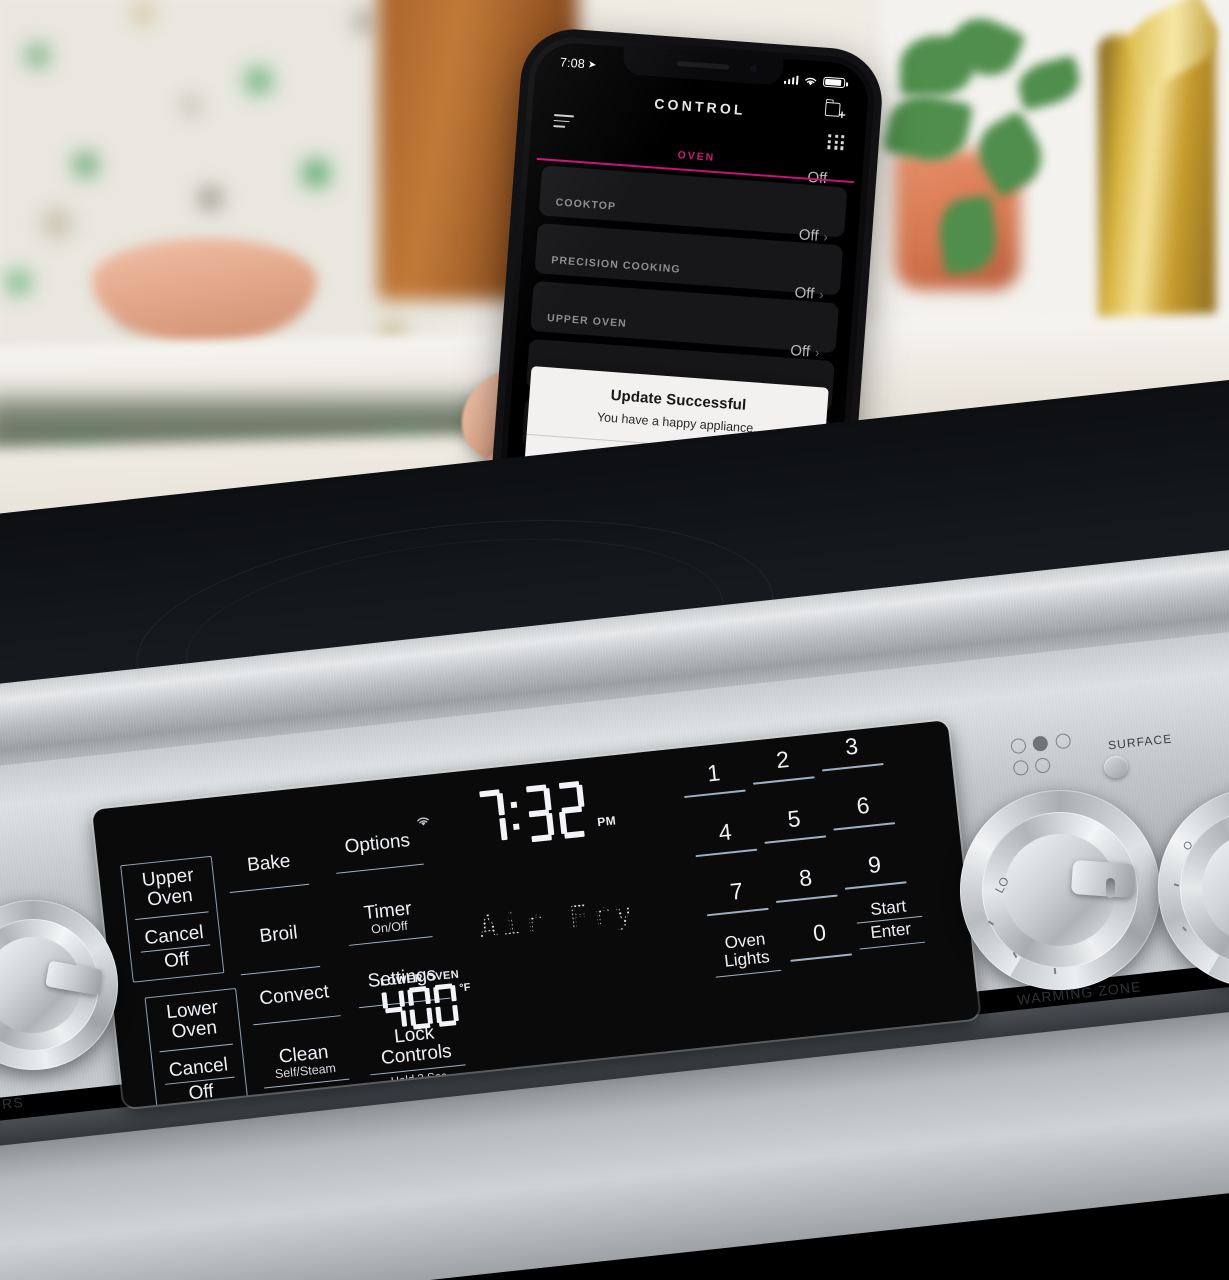 The image size is (1229, 1280). Describe the element at coordinates (1042, 754) in the screenshot. I see `surface-element-indicator-lights` at that location.